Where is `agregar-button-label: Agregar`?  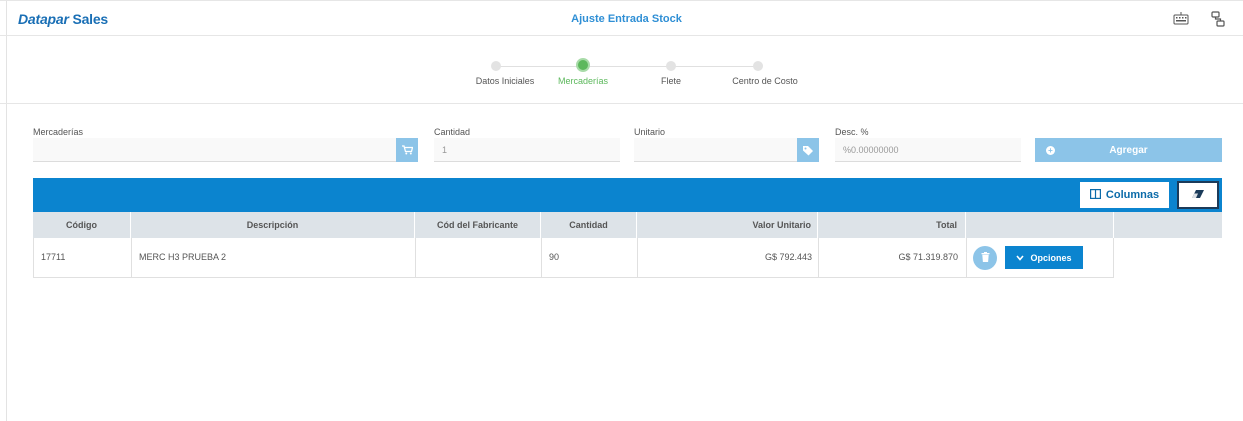
agregar-button-label: Agregar is located at coordinates (1128, 150).